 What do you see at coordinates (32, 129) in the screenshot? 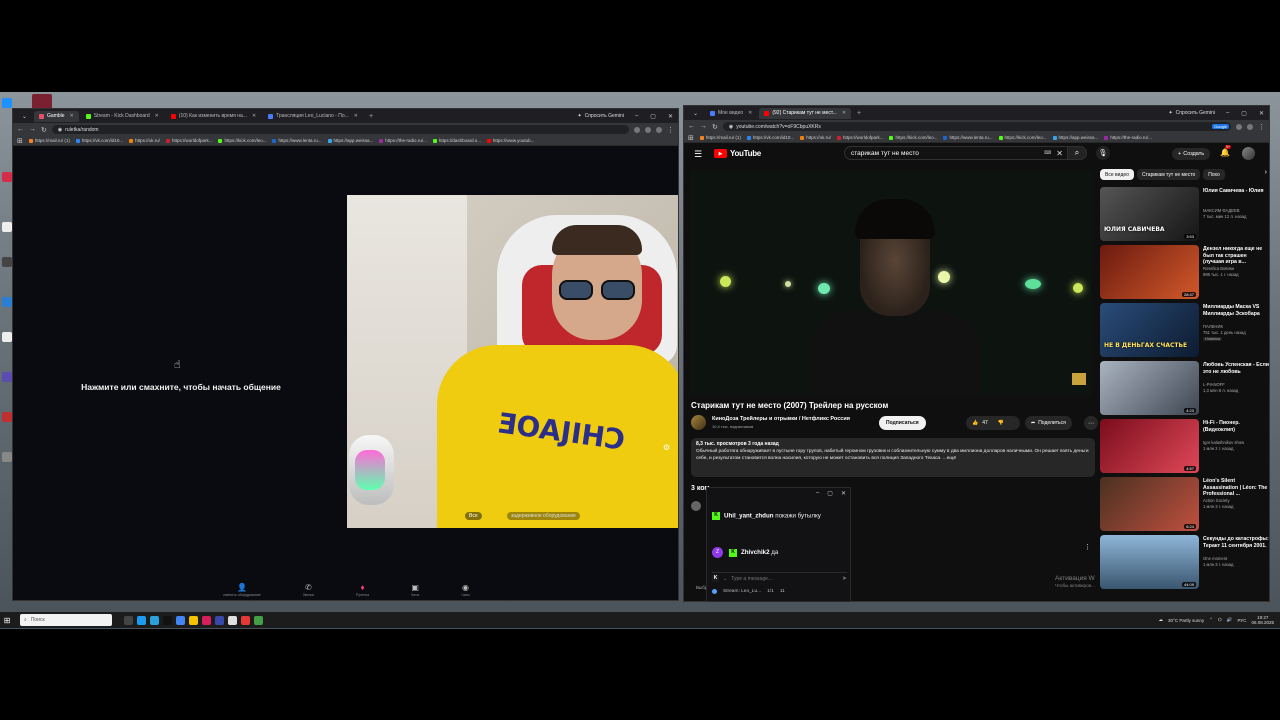
I see `forward-icon: →` at bounding box center [32, 129].